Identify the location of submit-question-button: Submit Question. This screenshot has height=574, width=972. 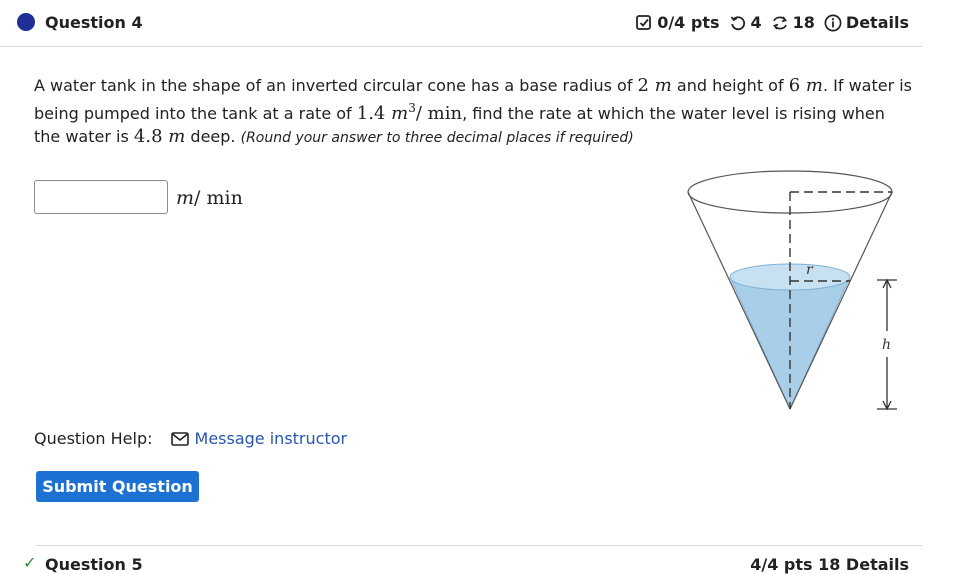
(117, 486).